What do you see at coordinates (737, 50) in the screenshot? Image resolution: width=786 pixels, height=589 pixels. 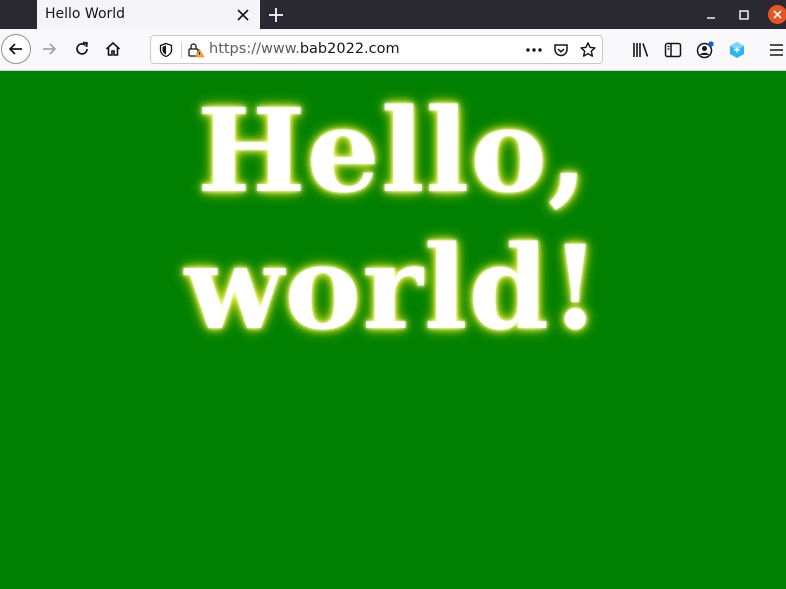 I see `extension-icon` at bounding box center [737, 50].